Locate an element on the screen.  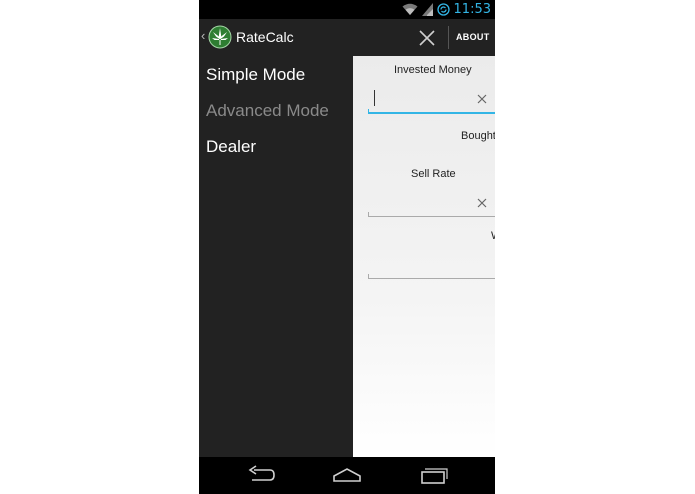
drawer-item-dealer: Dealer is located at coordinates (231, 147).